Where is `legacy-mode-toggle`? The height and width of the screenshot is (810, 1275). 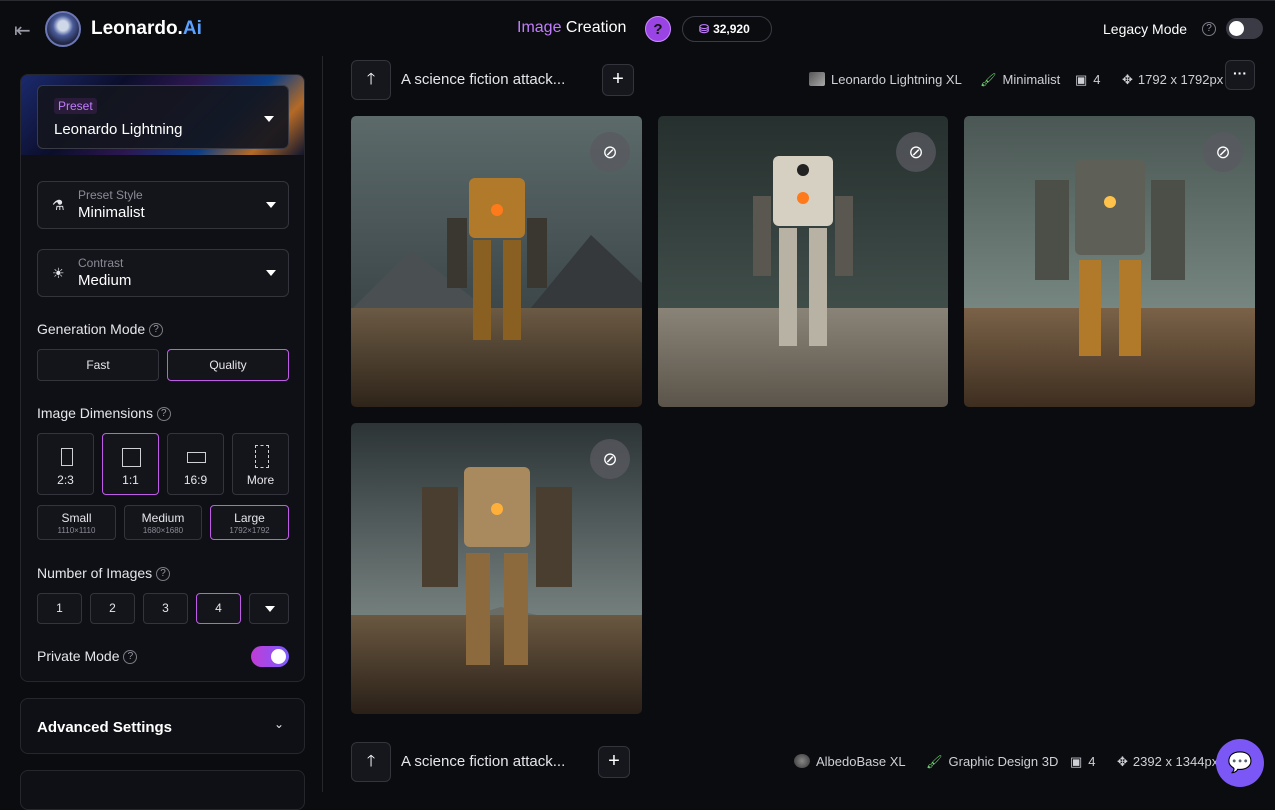
legacy-mode-toggle is located at coordinates (1244, 28).